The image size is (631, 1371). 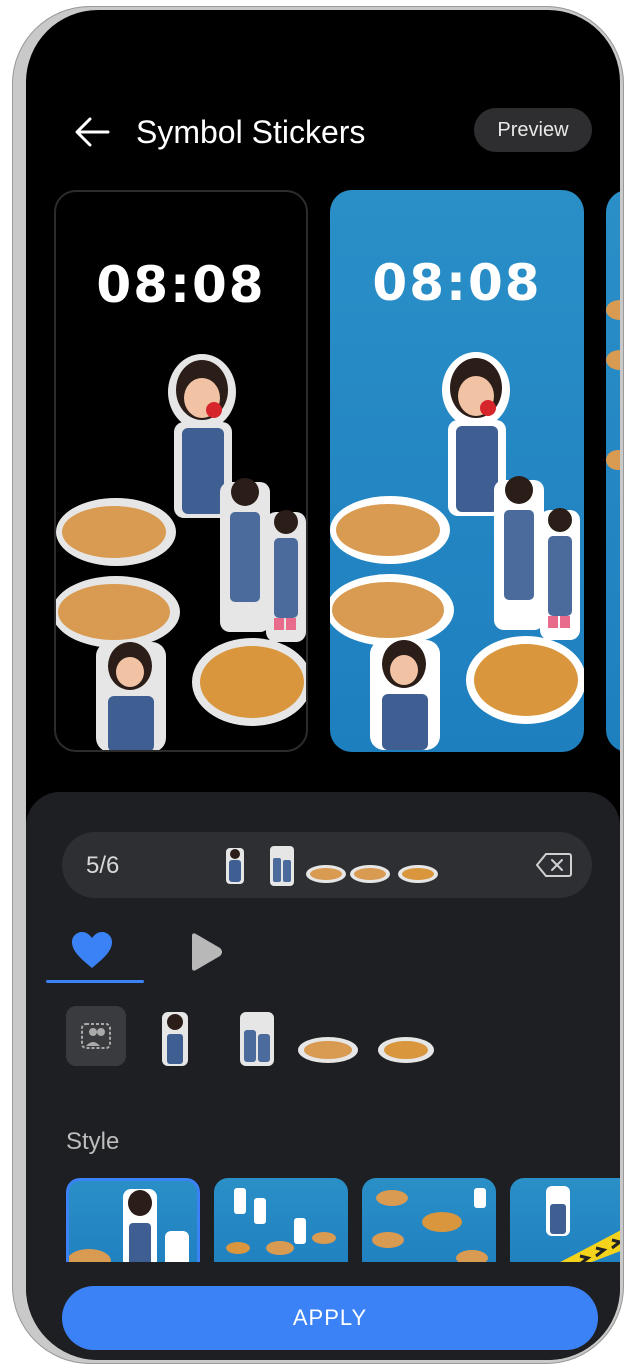 I want to click on heart-icon, so click(x=92, y=950).